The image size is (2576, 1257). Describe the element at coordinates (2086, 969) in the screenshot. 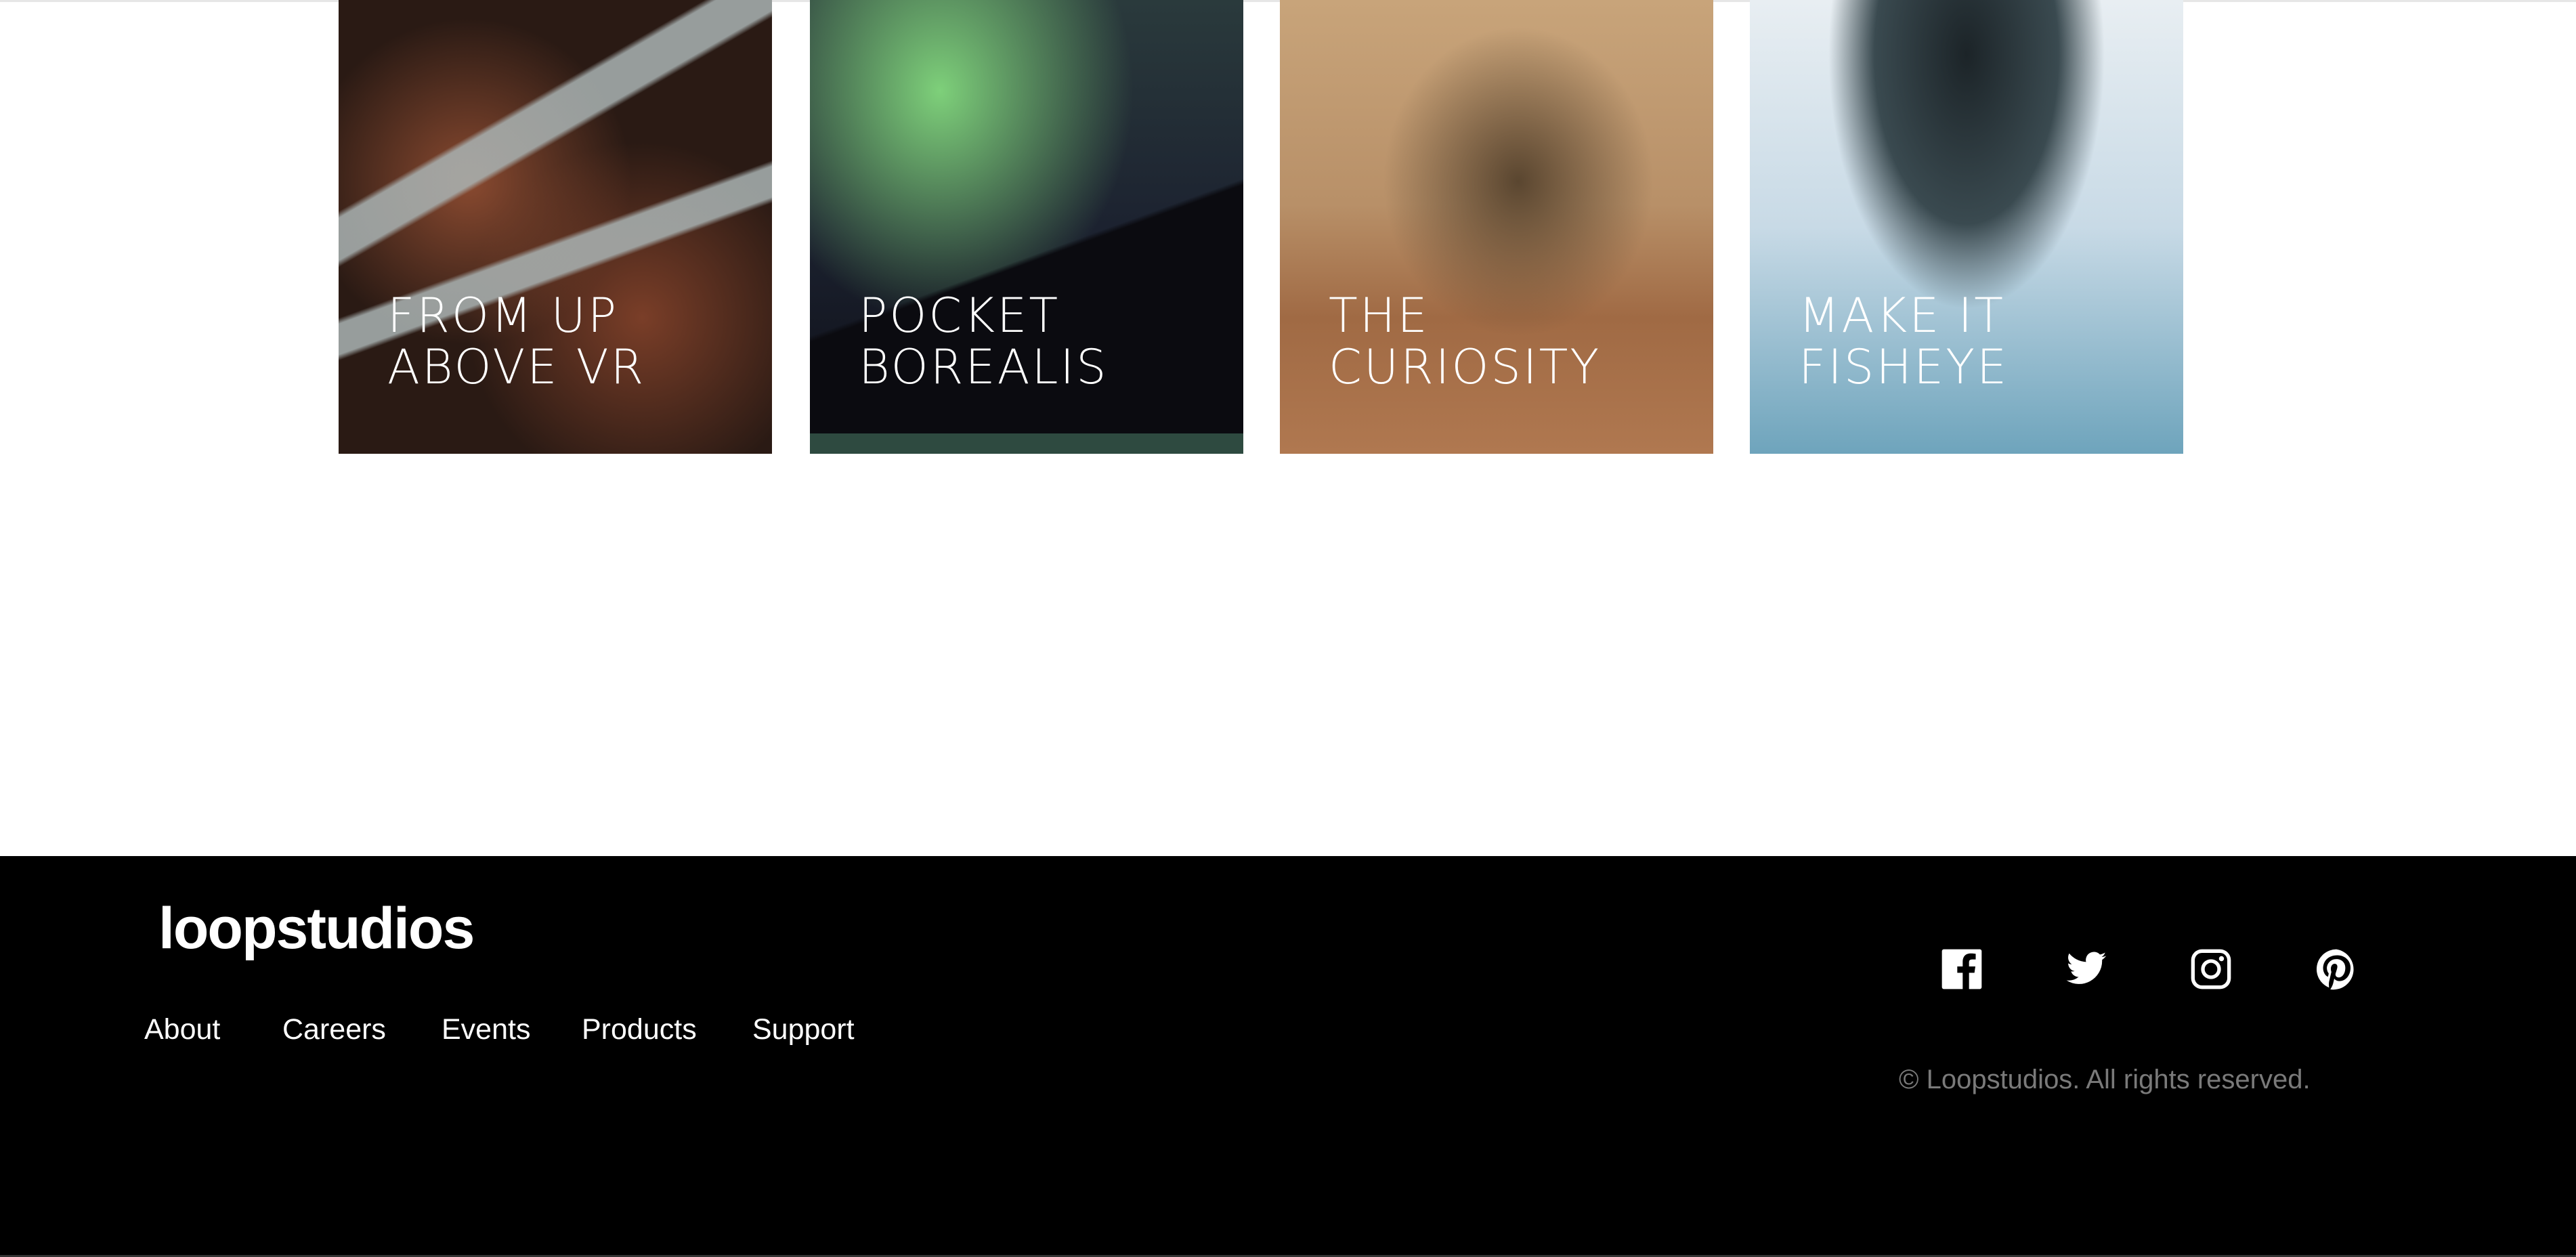

I see `twitter-icon` at that location.